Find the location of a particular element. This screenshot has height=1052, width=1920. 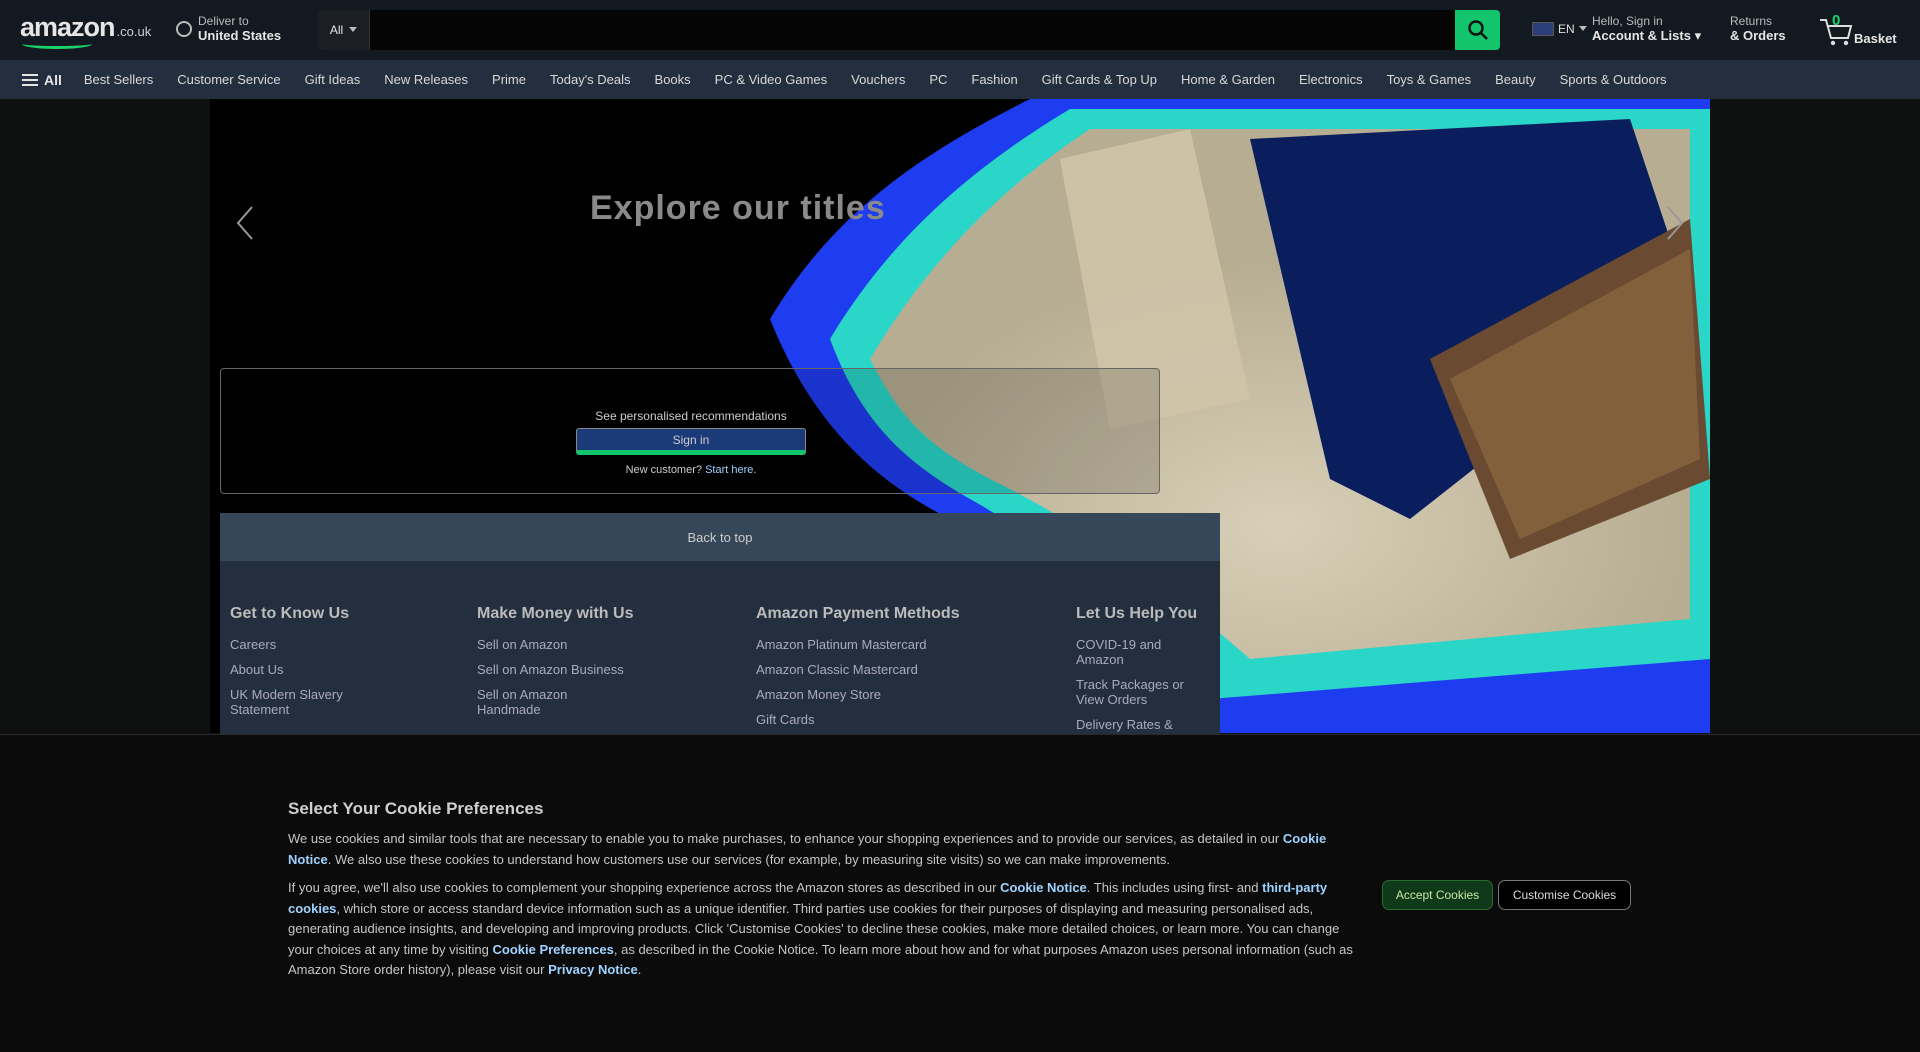

cookie-preferences-link: Cookie Preferences is located at coordinates (552, 949).